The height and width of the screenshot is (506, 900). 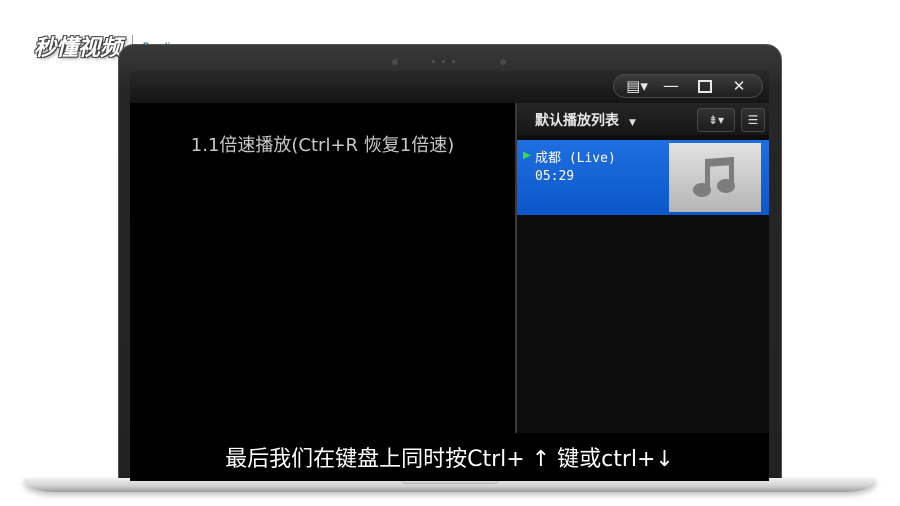 What do you see at coordinates (637, 86) in the screenshot?
I see `skin-menu-icon: ▤▾` at bounding box center [637, 86].